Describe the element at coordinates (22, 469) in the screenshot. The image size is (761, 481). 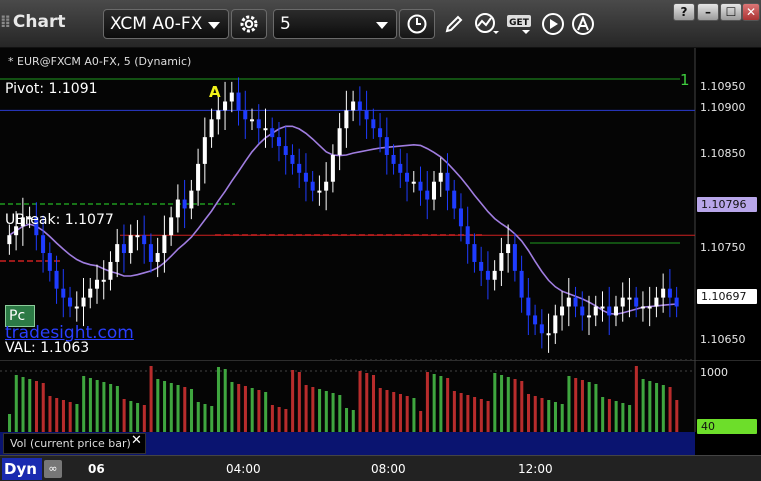
I see `dyn-label: Dyn` at that location.